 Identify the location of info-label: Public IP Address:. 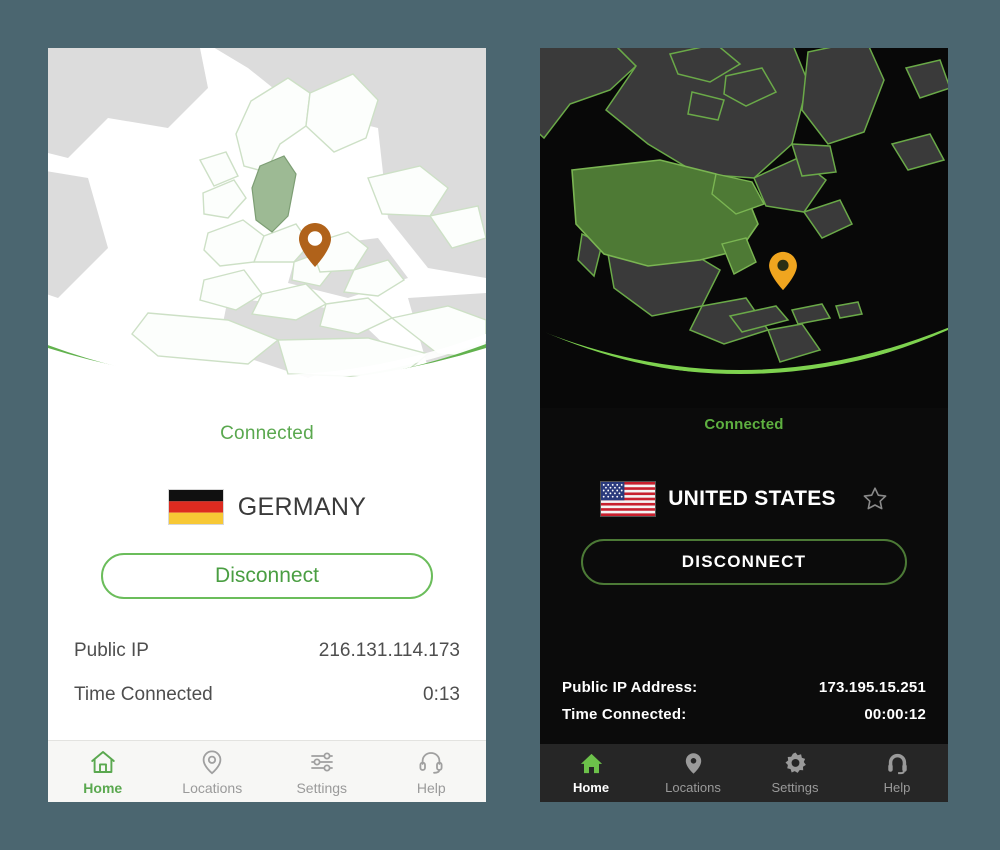
(630, 687).